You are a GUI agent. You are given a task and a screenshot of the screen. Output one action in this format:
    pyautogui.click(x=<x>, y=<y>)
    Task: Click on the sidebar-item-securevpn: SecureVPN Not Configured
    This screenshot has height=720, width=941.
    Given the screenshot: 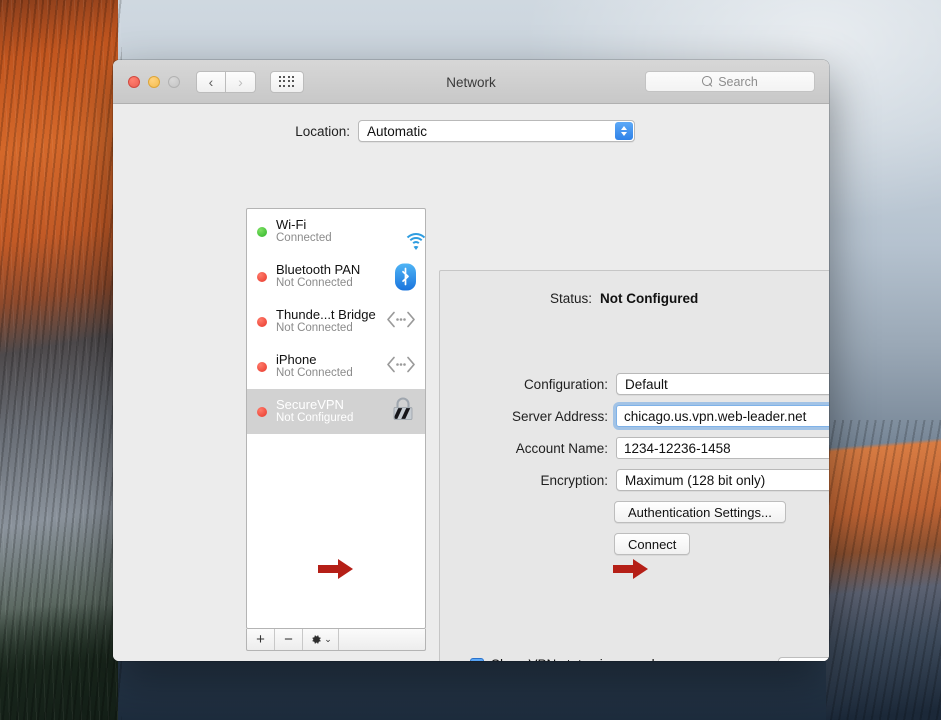 What is the action you would take?
    pyautogui.click(x=336, y=411)
    